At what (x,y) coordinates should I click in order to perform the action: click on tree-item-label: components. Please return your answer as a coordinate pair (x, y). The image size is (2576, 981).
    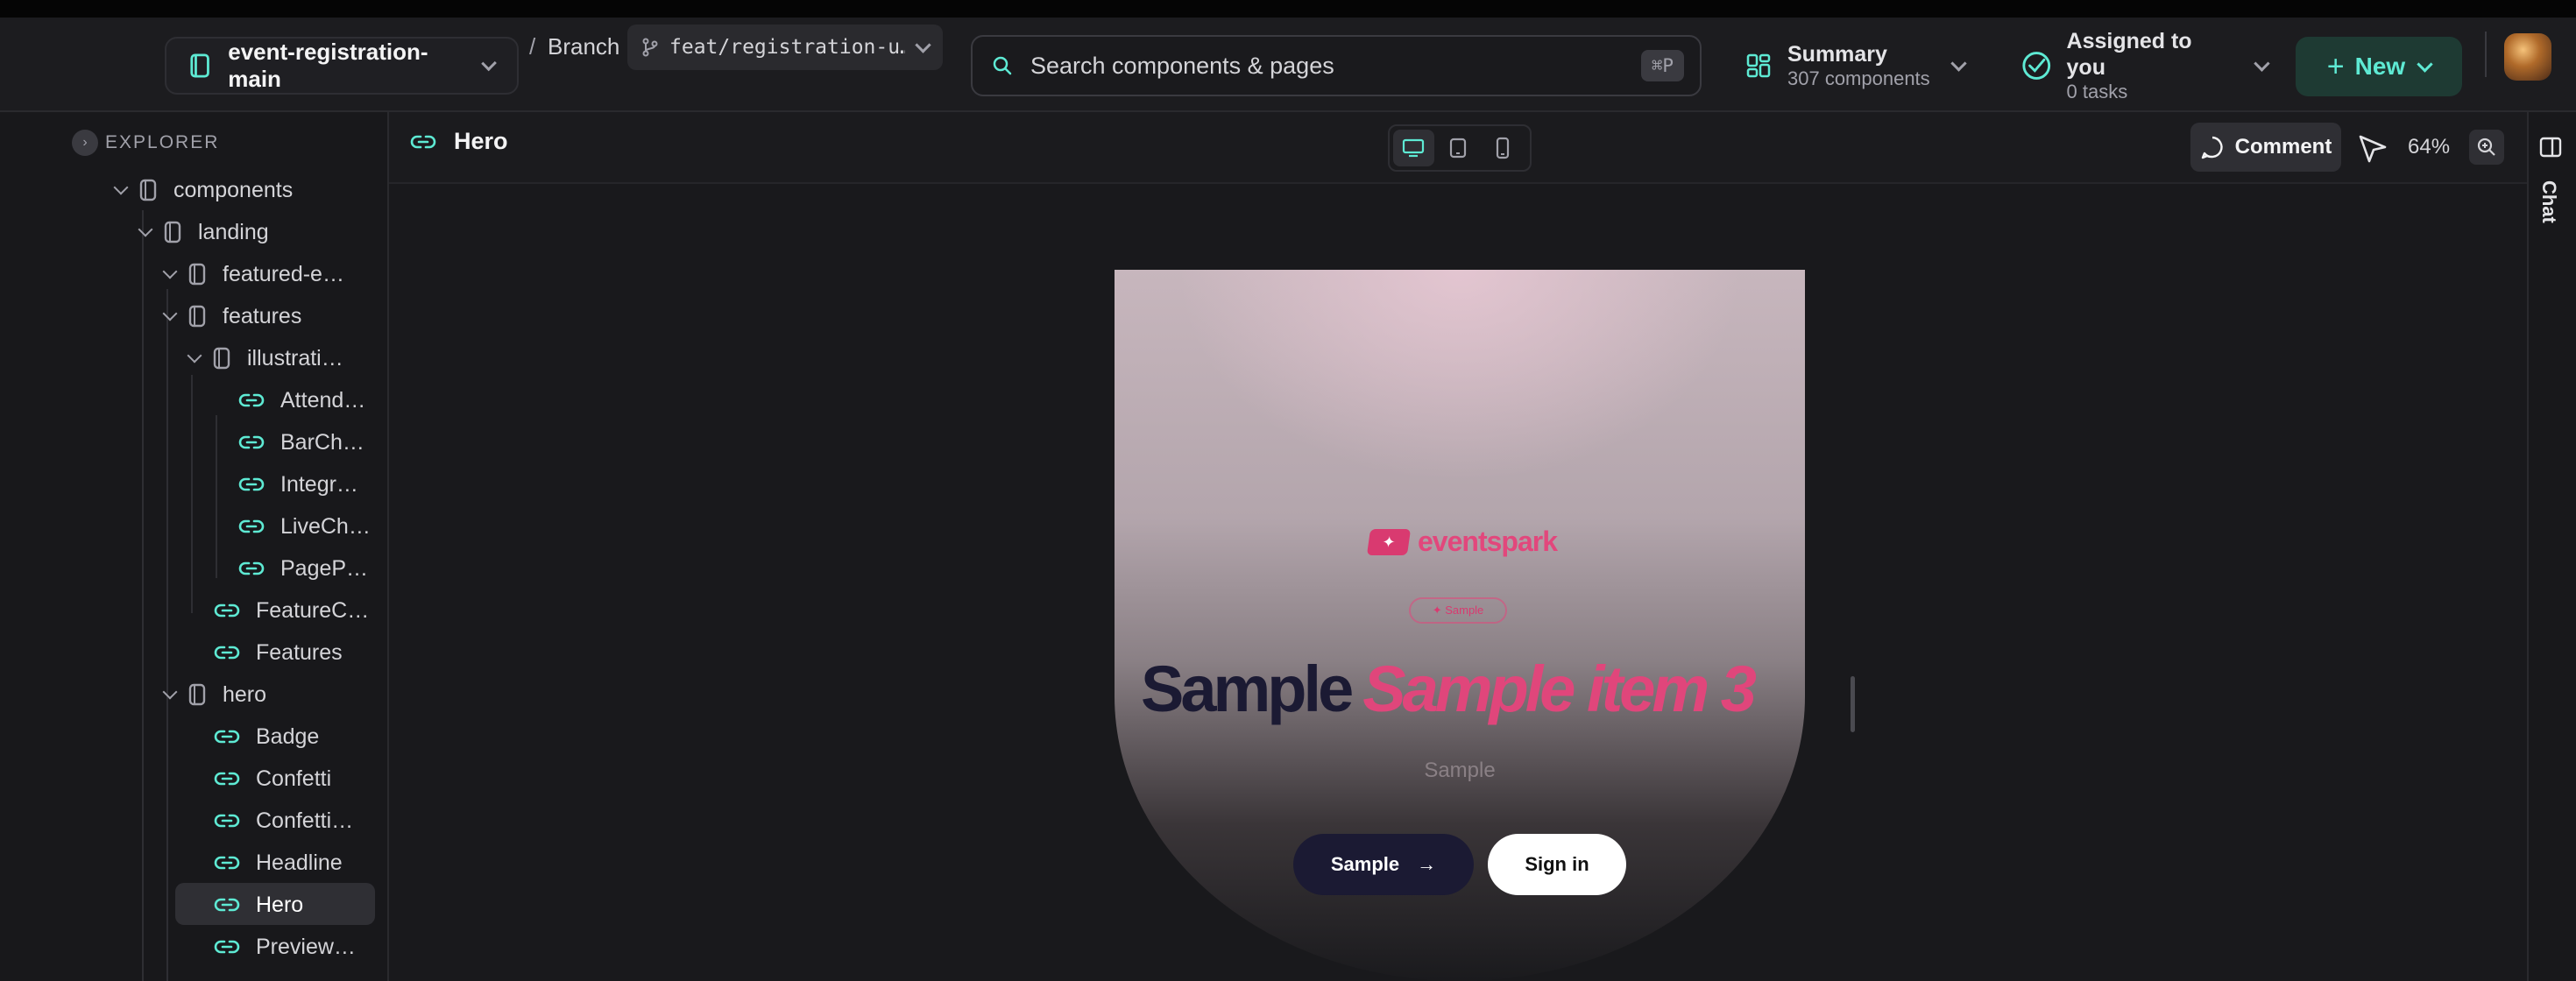
    Looking at the image, I should click on (233, 189).